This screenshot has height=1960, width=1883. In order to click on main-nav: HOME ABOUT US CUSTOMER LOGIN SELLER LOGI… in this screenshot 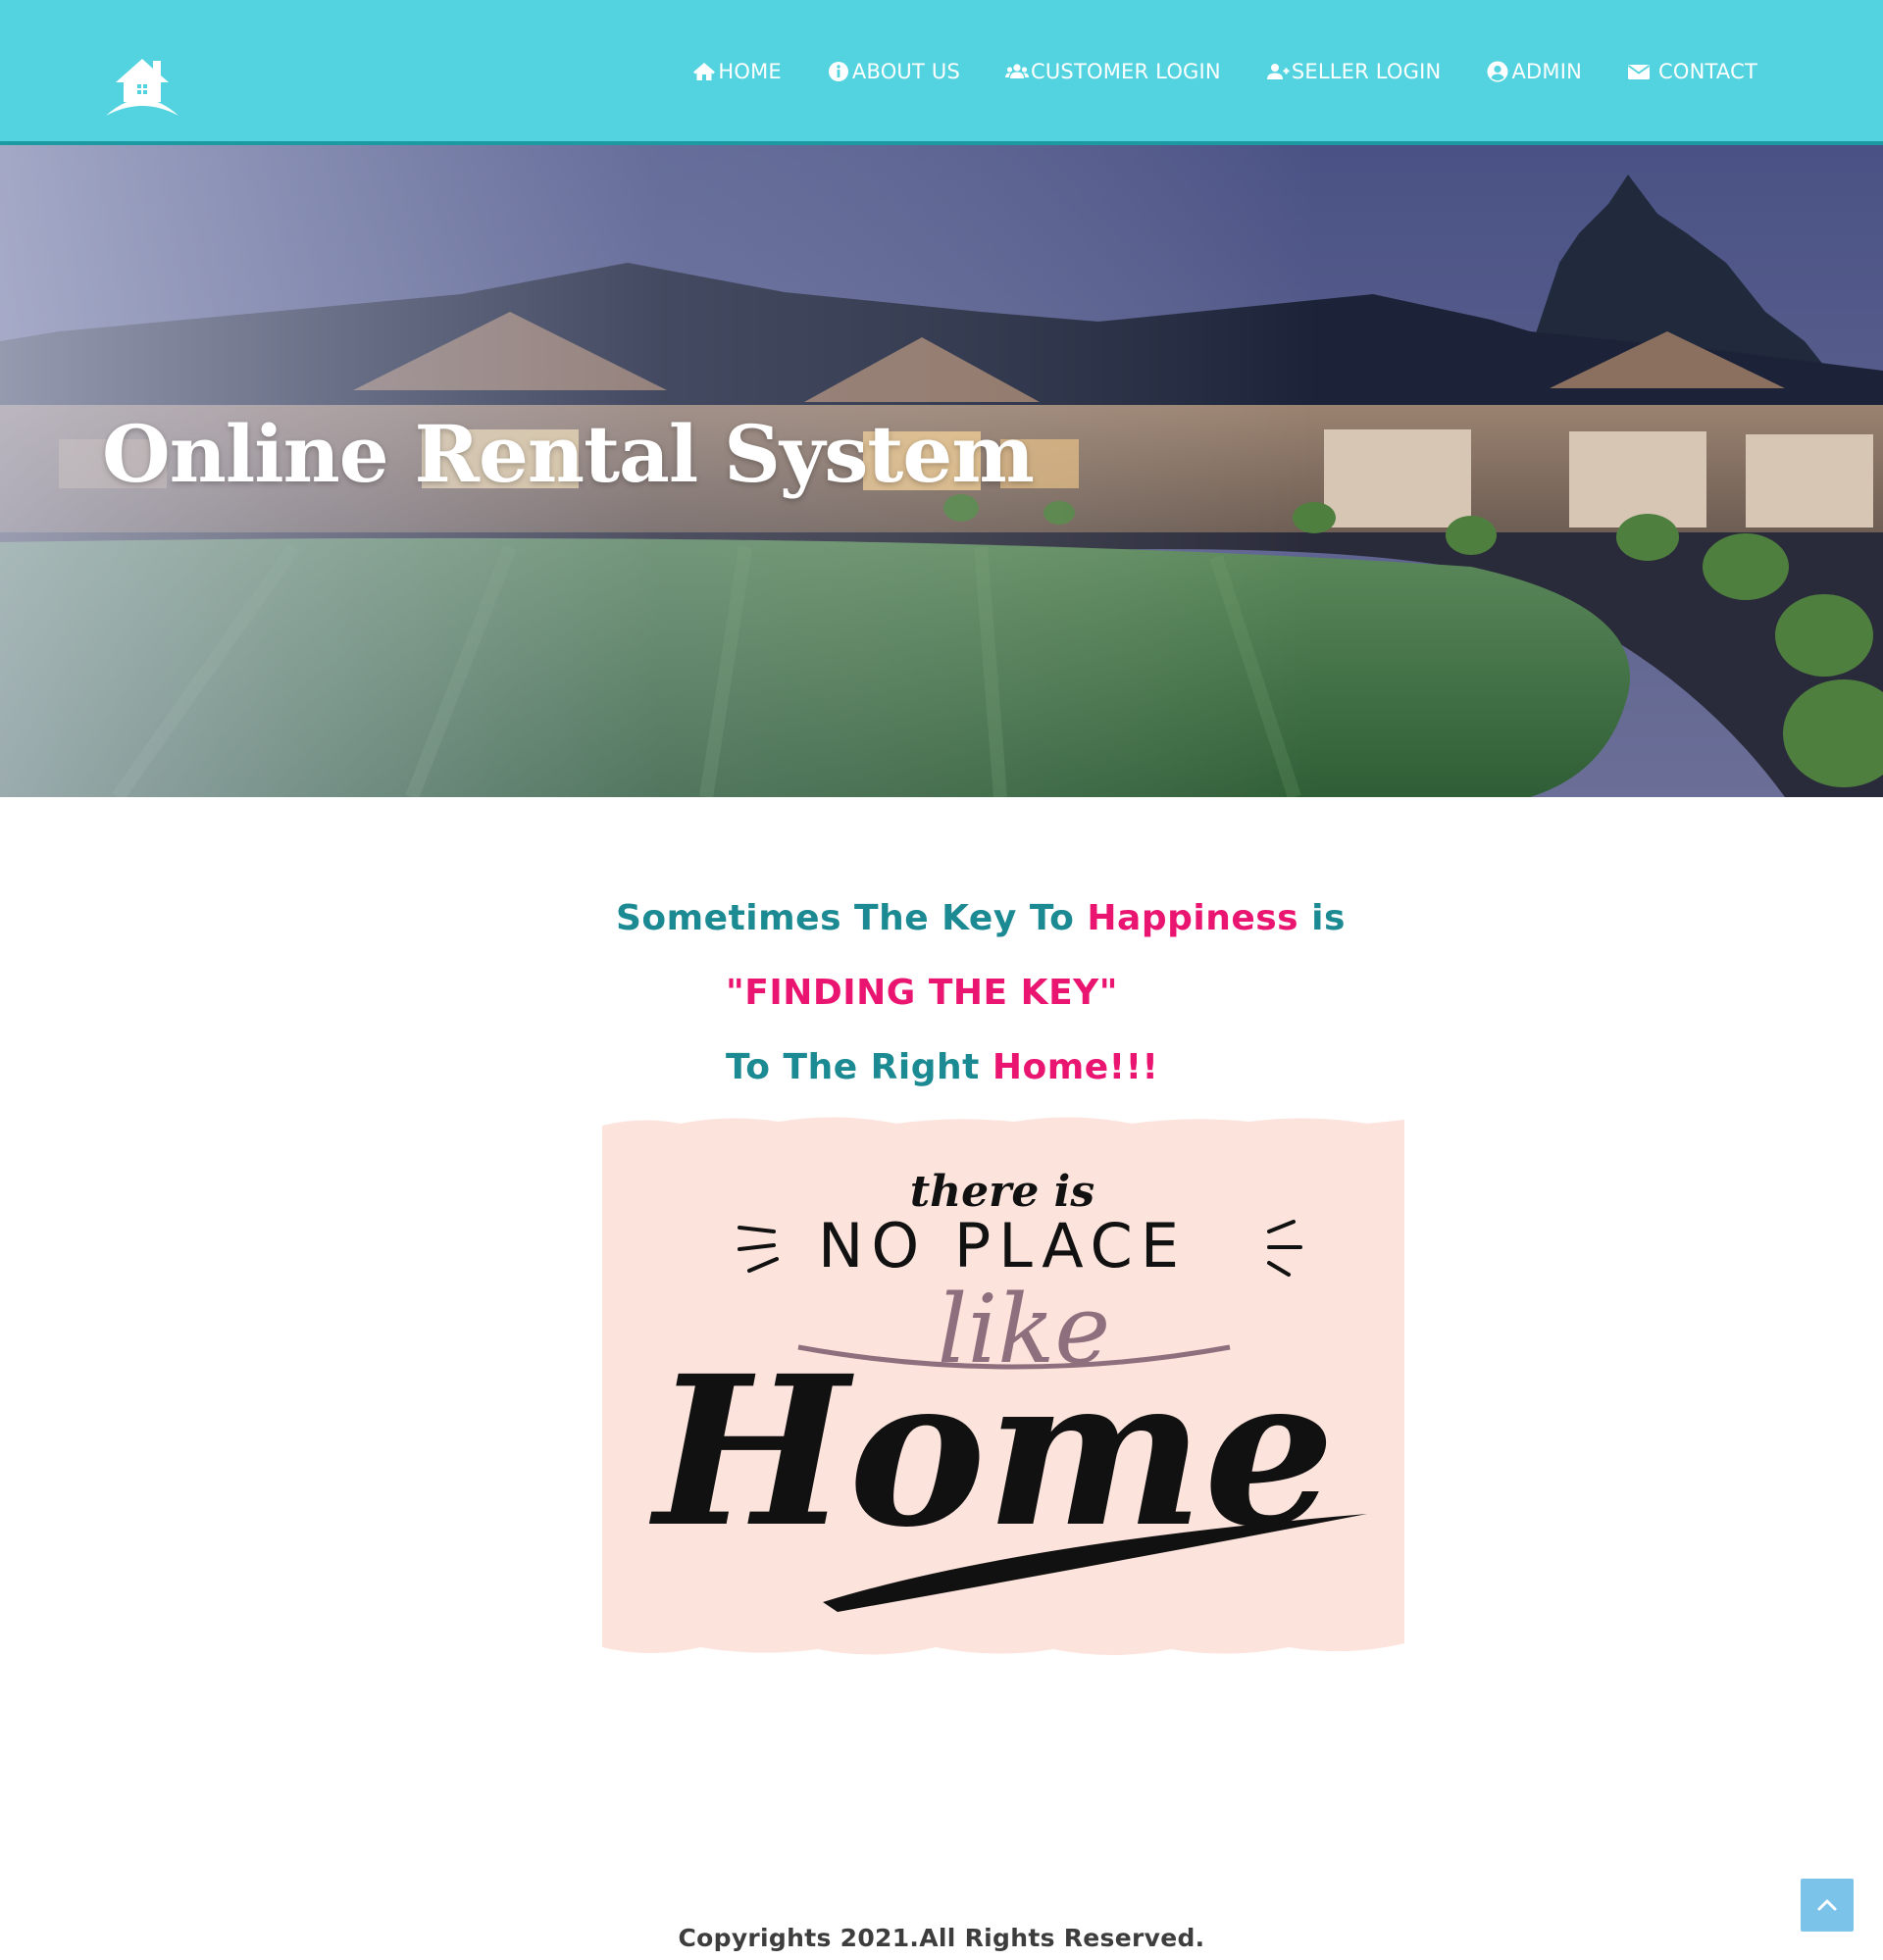, I will do `click(1224, 71)`.